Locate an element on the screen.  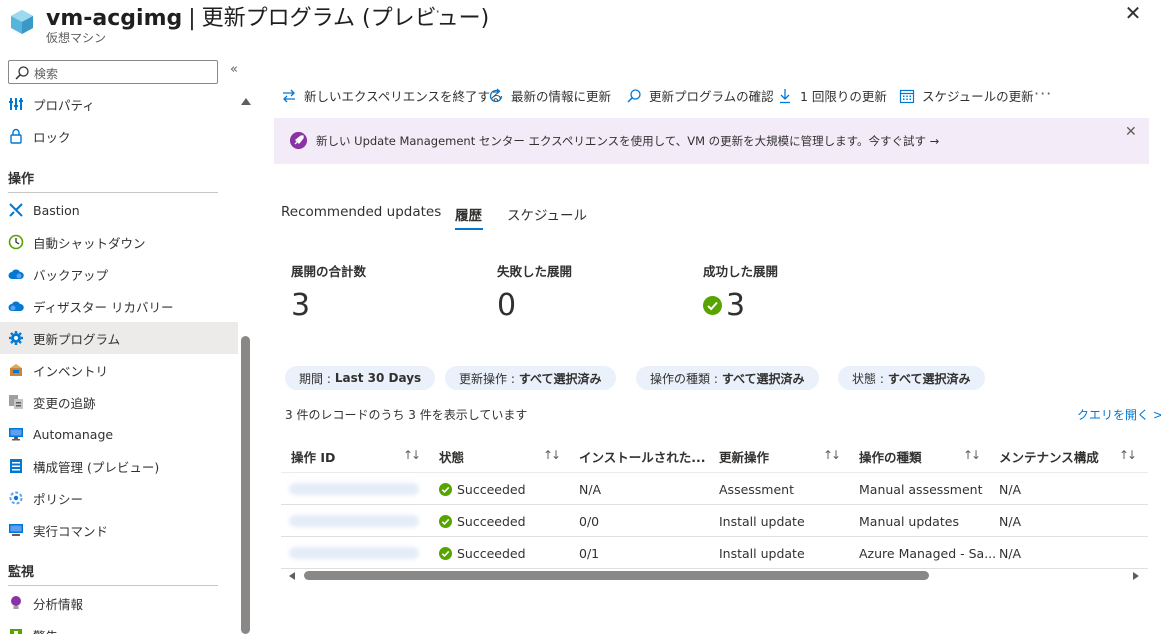
installed-cell: 0/0 is located at coordinates (589, 521).